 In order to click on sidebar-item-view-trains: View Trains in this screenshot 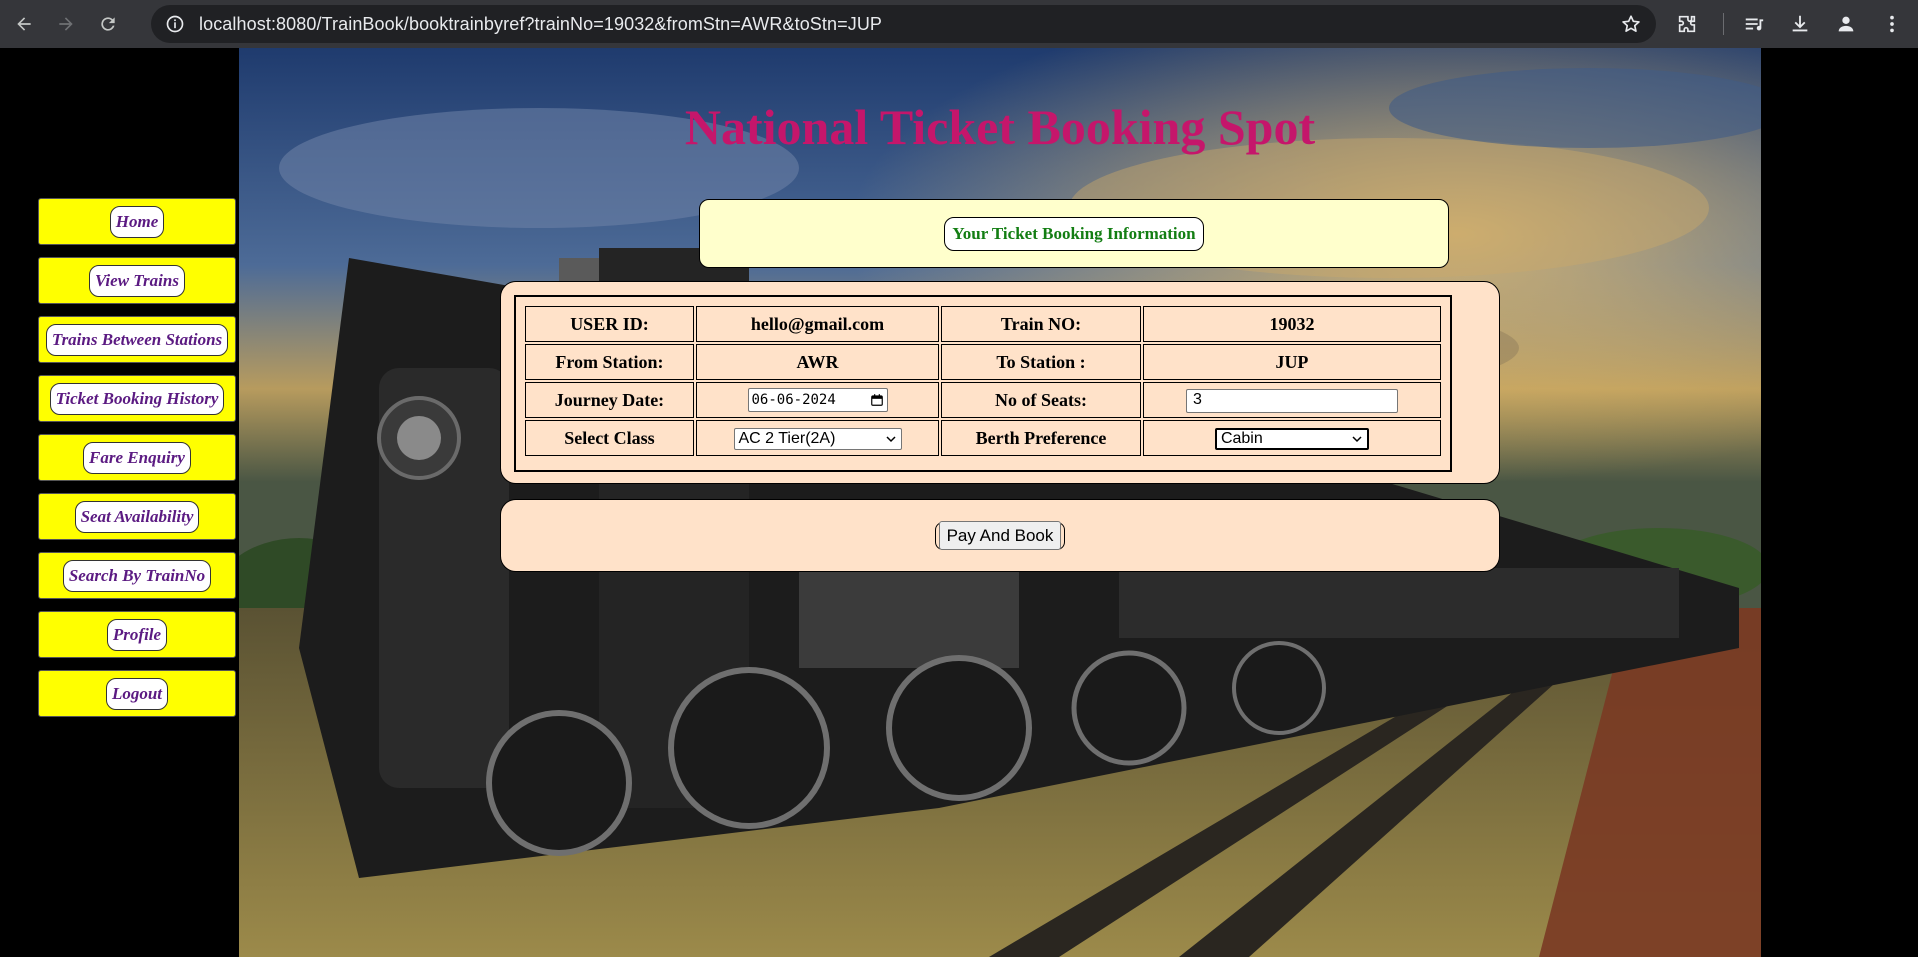, I will do `click(137, 280)`.